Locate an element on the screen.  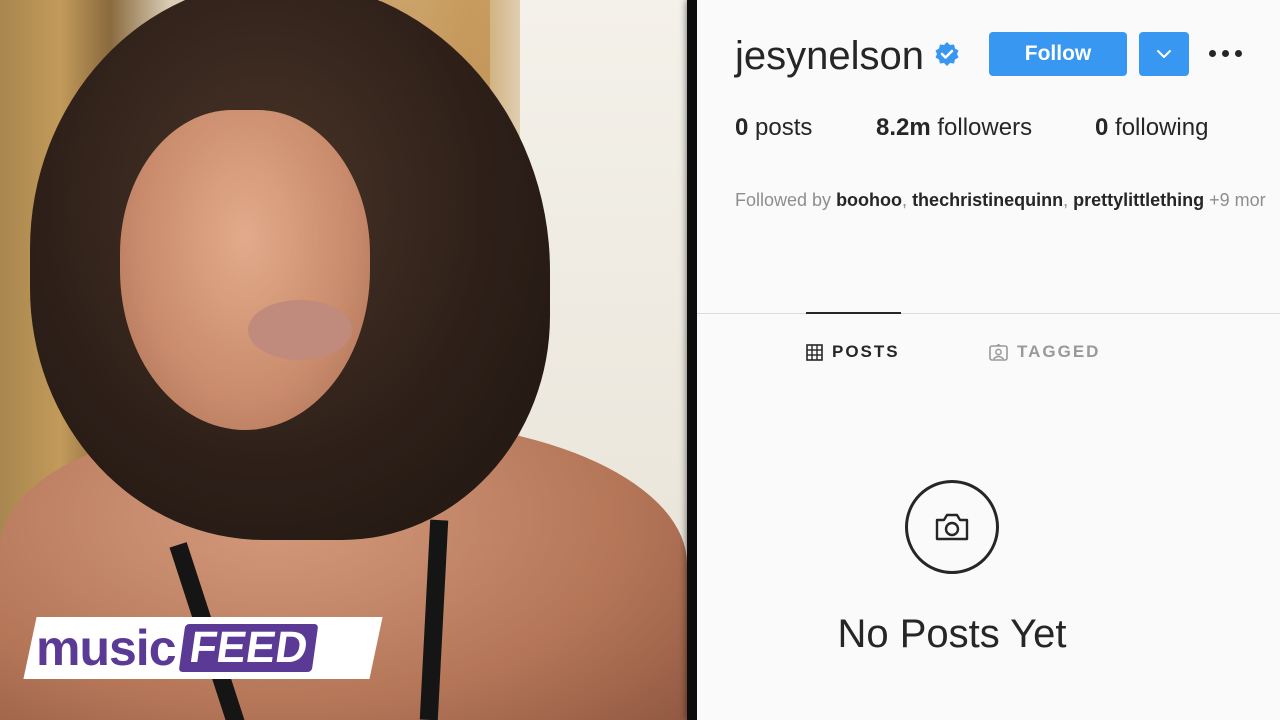
follow-button-label: Follow is located at coordinates (1058, 53).